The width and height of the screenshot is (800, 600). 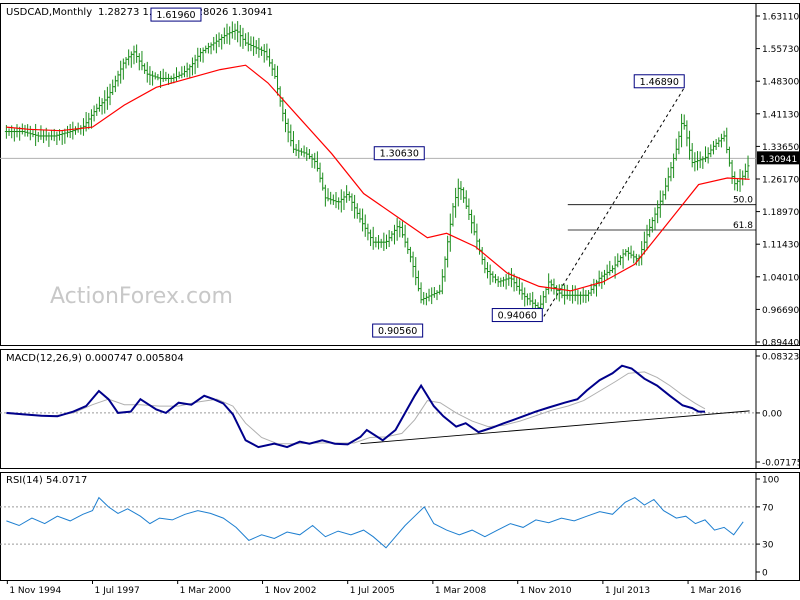 What do you see at coordinates (35, 591) in the screenshot?
I see `x-axis-tick-label: 1 Nov 1994` at bounding box center [35, 591].